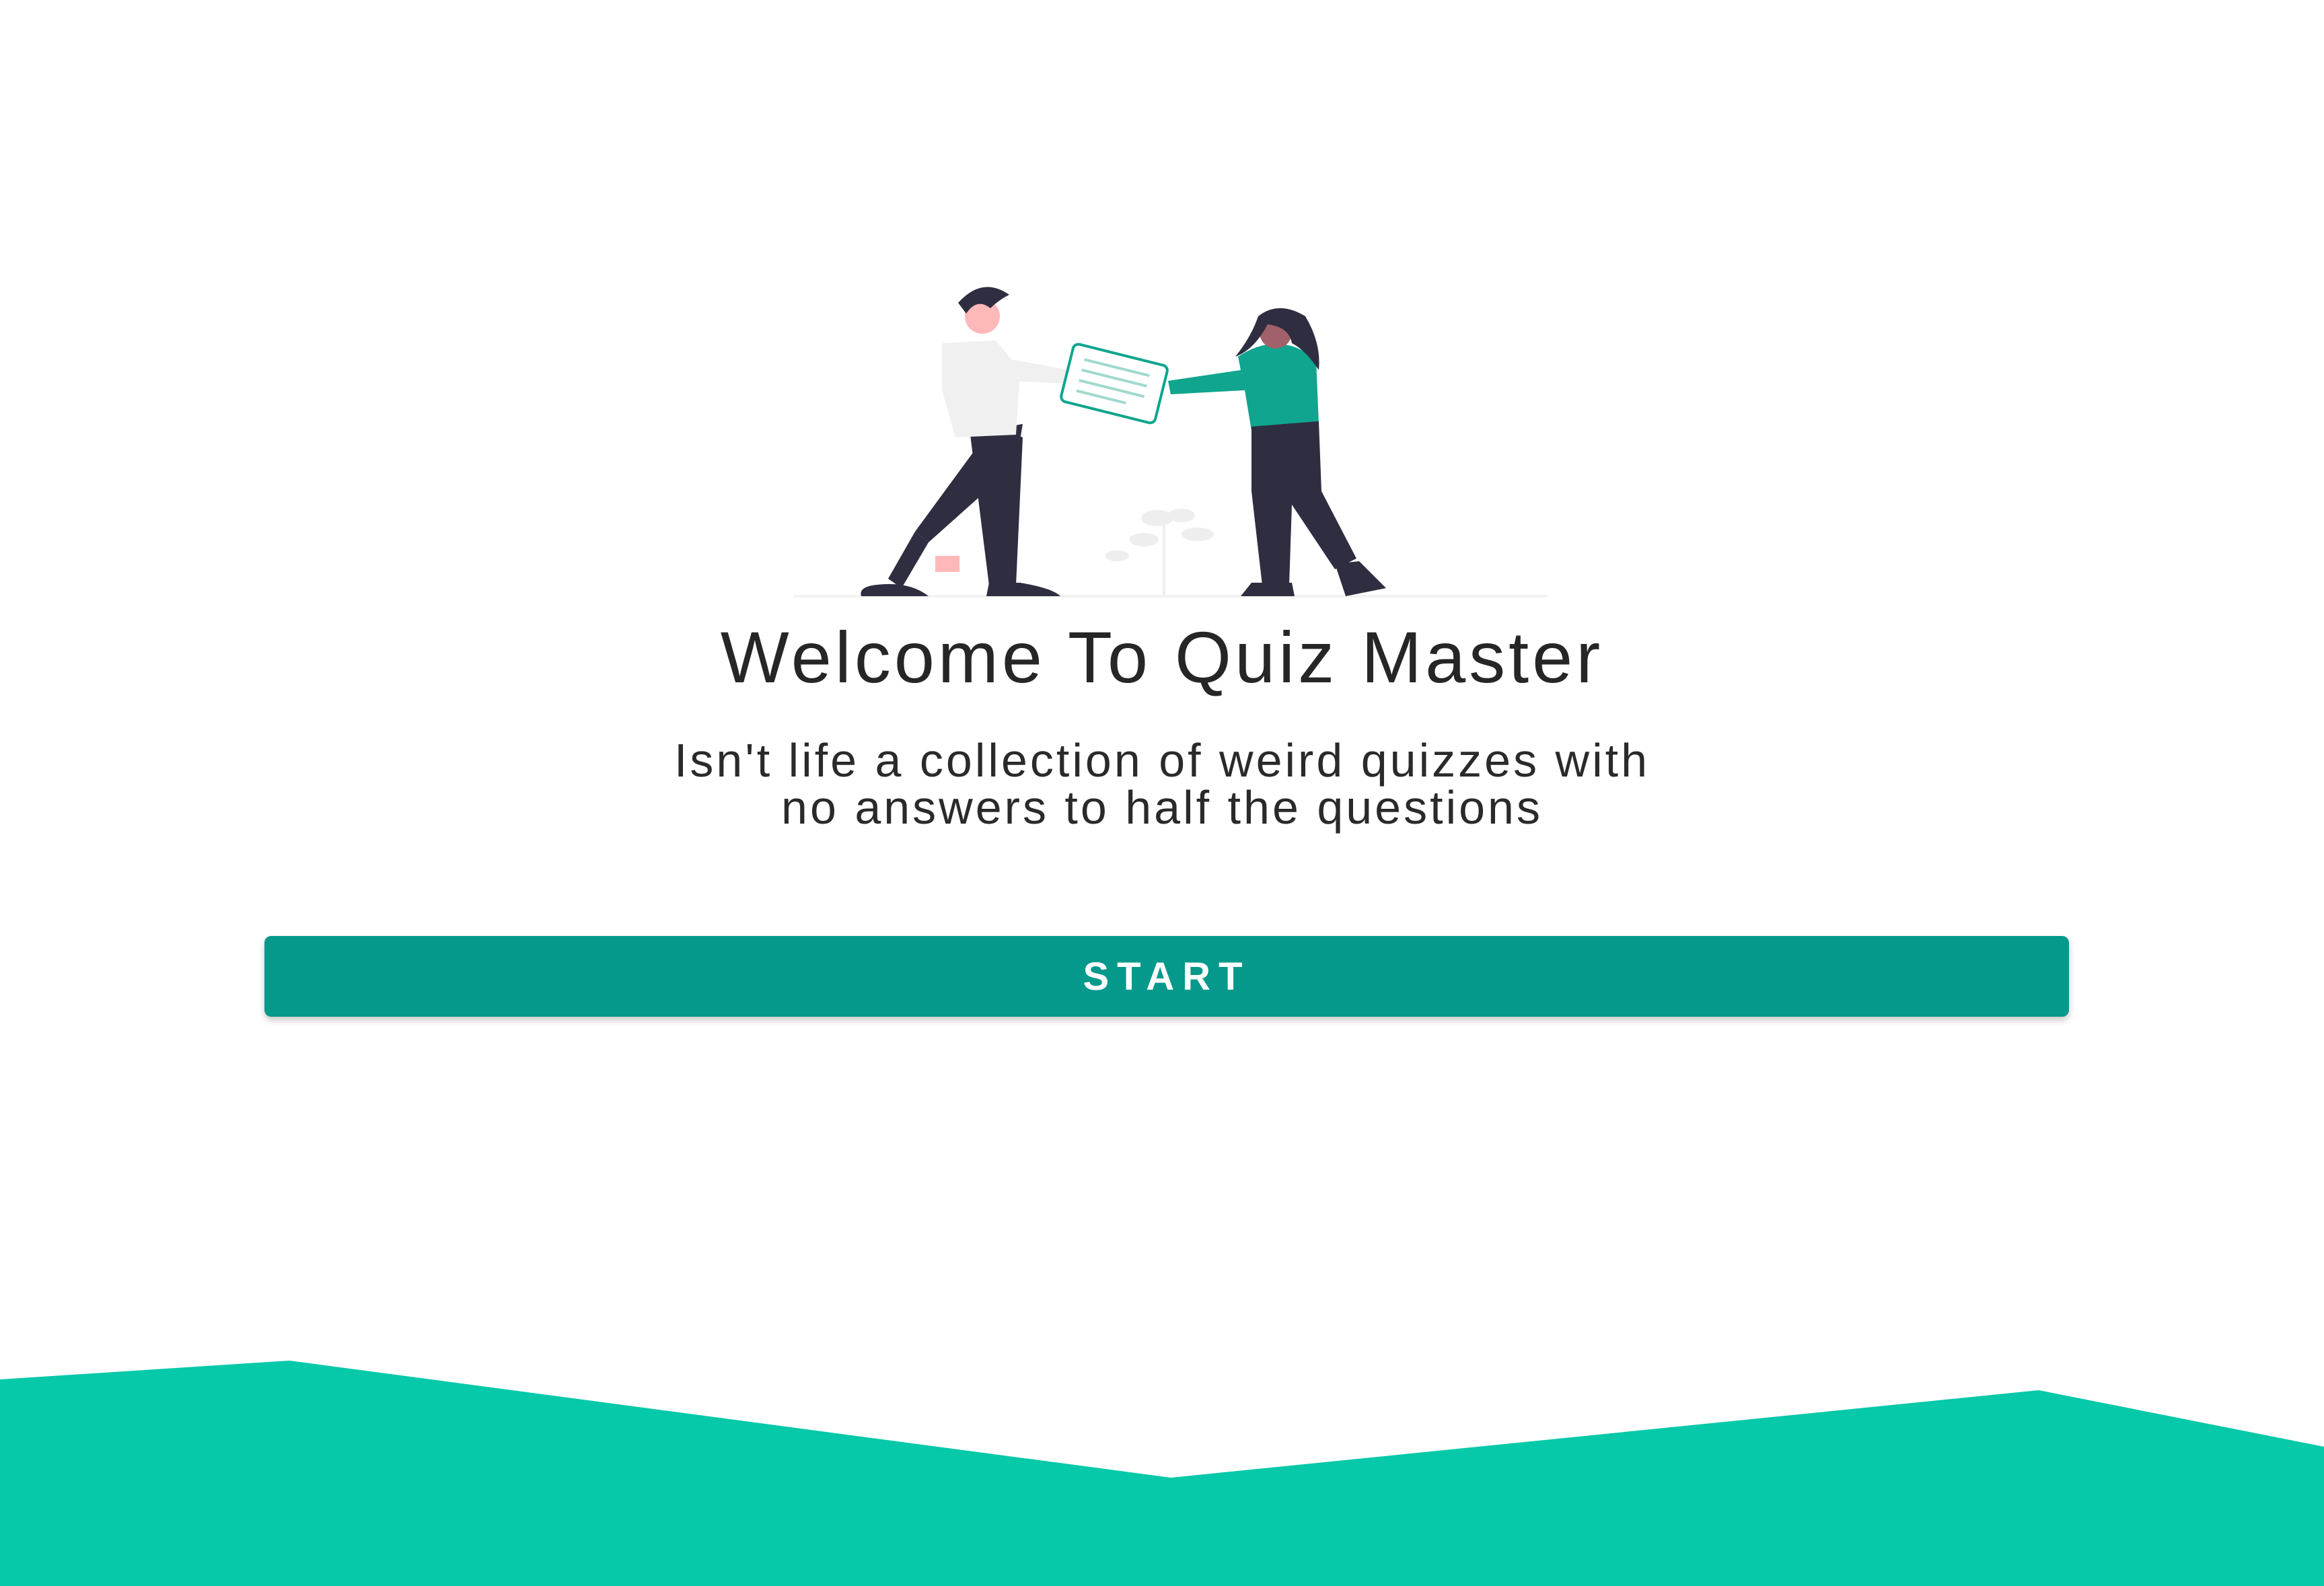 The width and height of the screenshot is (2324, 1586). What do you see at coordinates (1162, 807) in the screenshot?
I see `subtitle-line-2: no answers to half the questions` at bounding box center [1162, 807].